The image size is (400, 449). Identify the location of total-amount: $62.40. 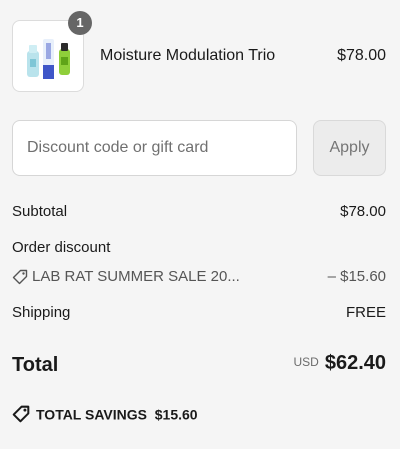
(355, 363).